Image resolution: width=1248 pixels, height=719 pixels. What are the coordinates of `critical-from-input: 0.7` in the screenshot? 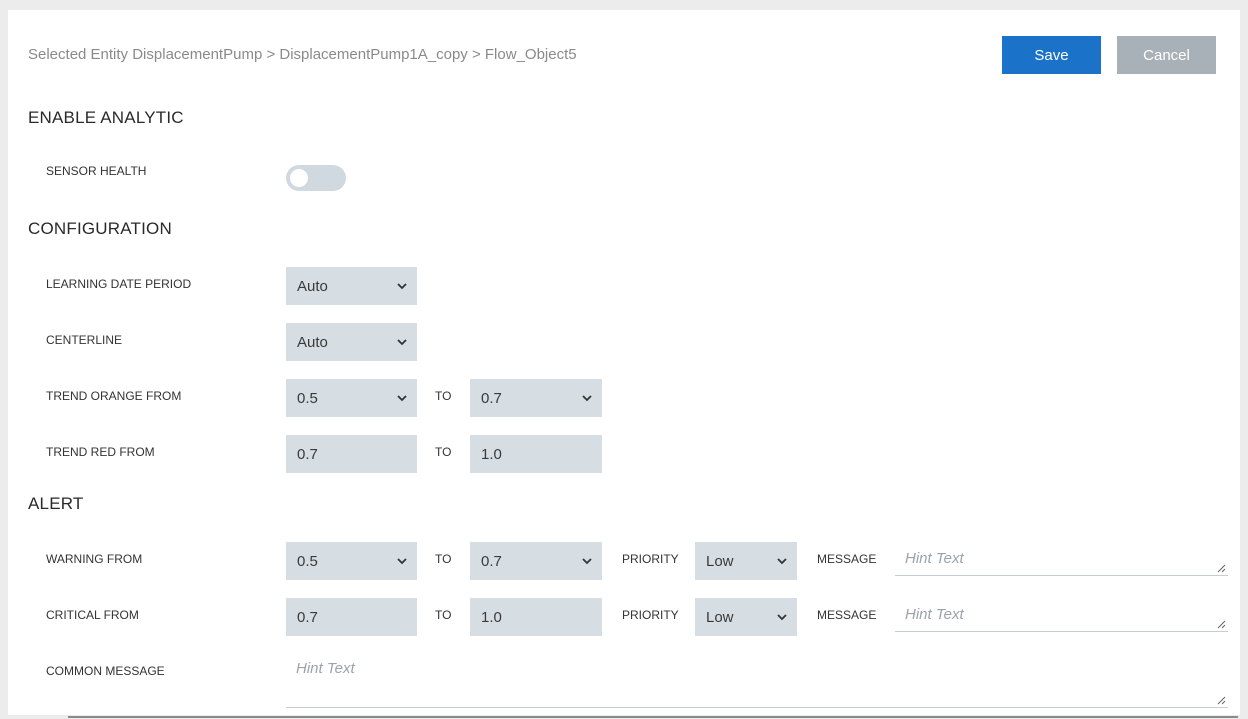 It's located at (351, 617).